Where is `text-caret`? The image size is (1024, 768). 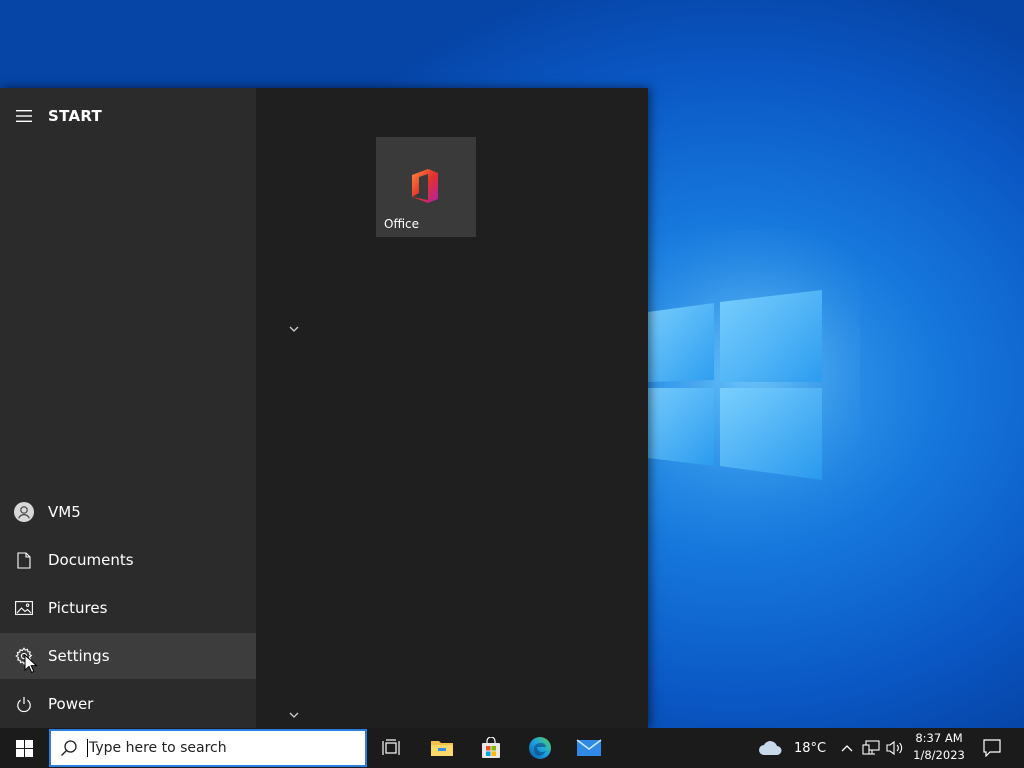
text-caret is located at coordinates (87, 748).